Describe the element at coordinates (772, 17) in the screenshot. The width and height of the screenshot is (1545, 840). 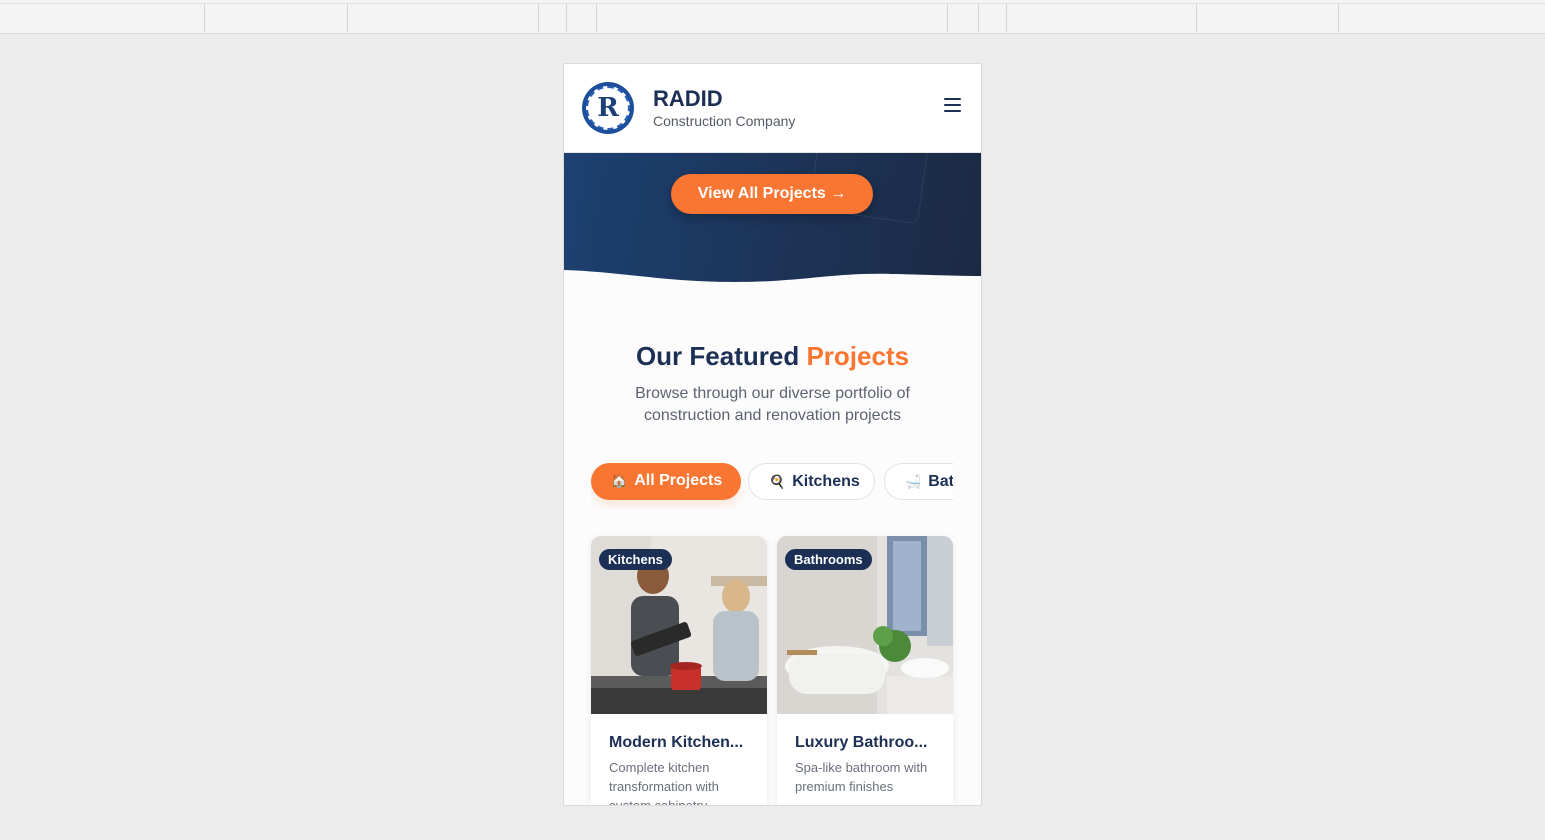
I see `browser-toolbar` at that location.